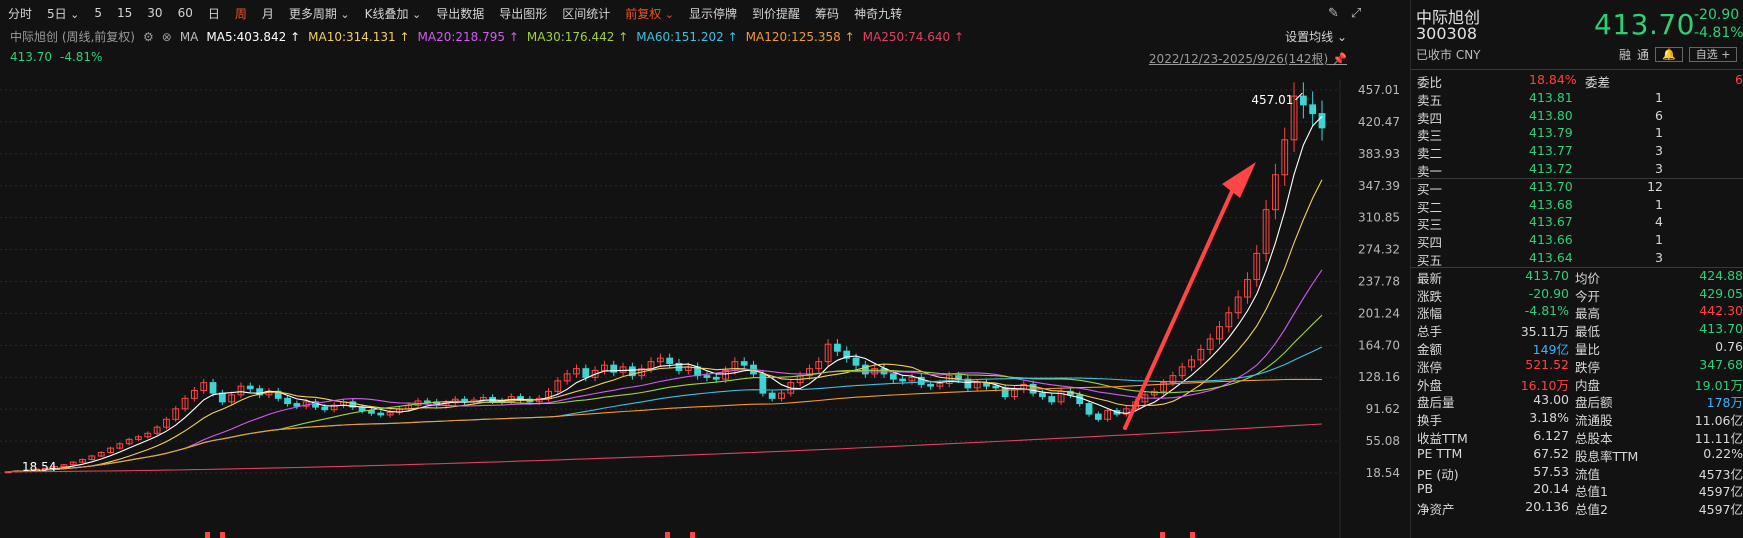 This screenshot has height=538, width=1743. Describe the element at coordinates (1309, 37) in the screenshot. I see `set-ma-label: 设置均线` at that location.